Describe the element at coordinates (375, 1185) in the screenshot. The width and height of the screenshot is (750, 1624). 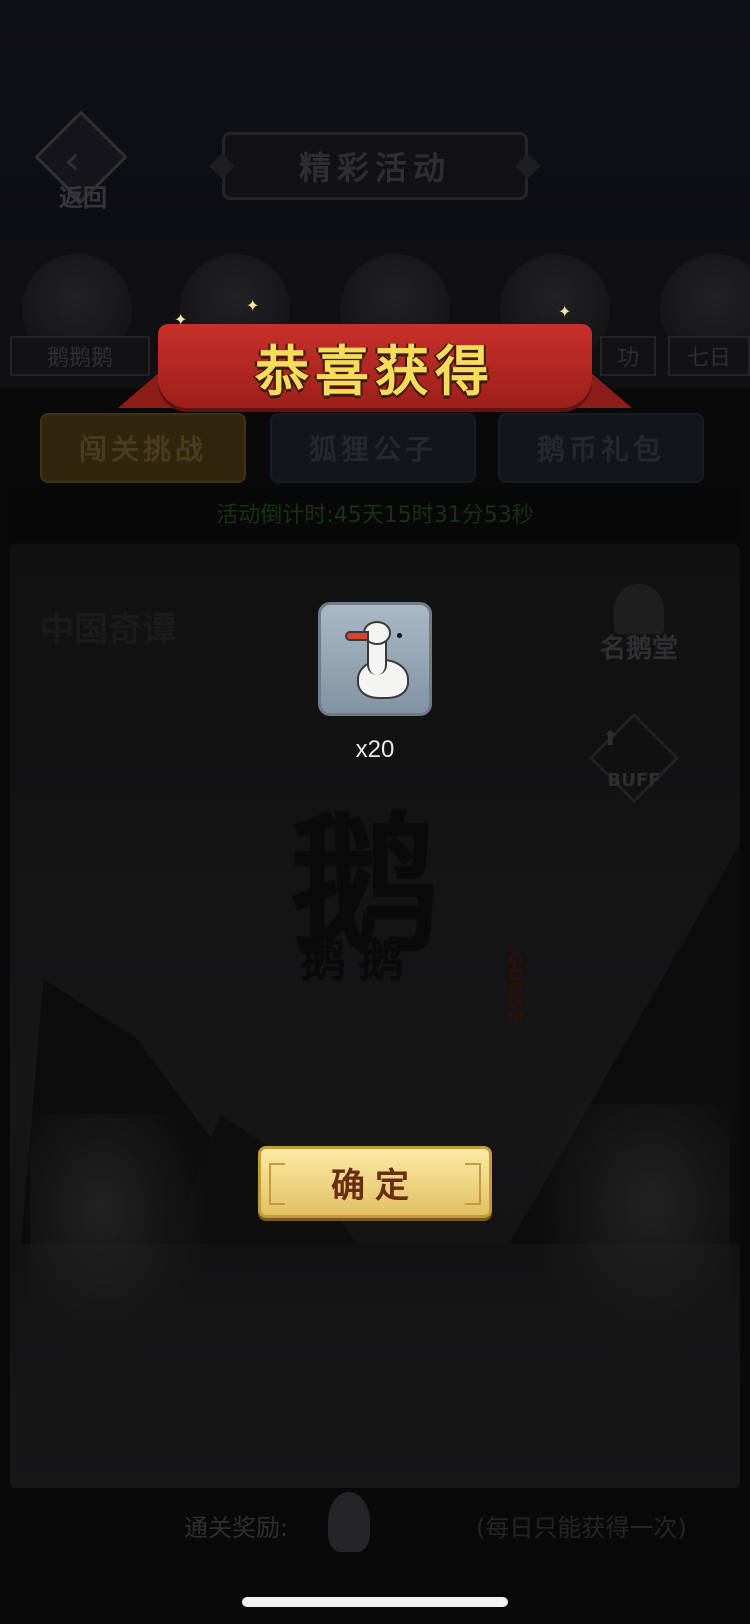
I see `confirm-button-label: 确定` at that location.